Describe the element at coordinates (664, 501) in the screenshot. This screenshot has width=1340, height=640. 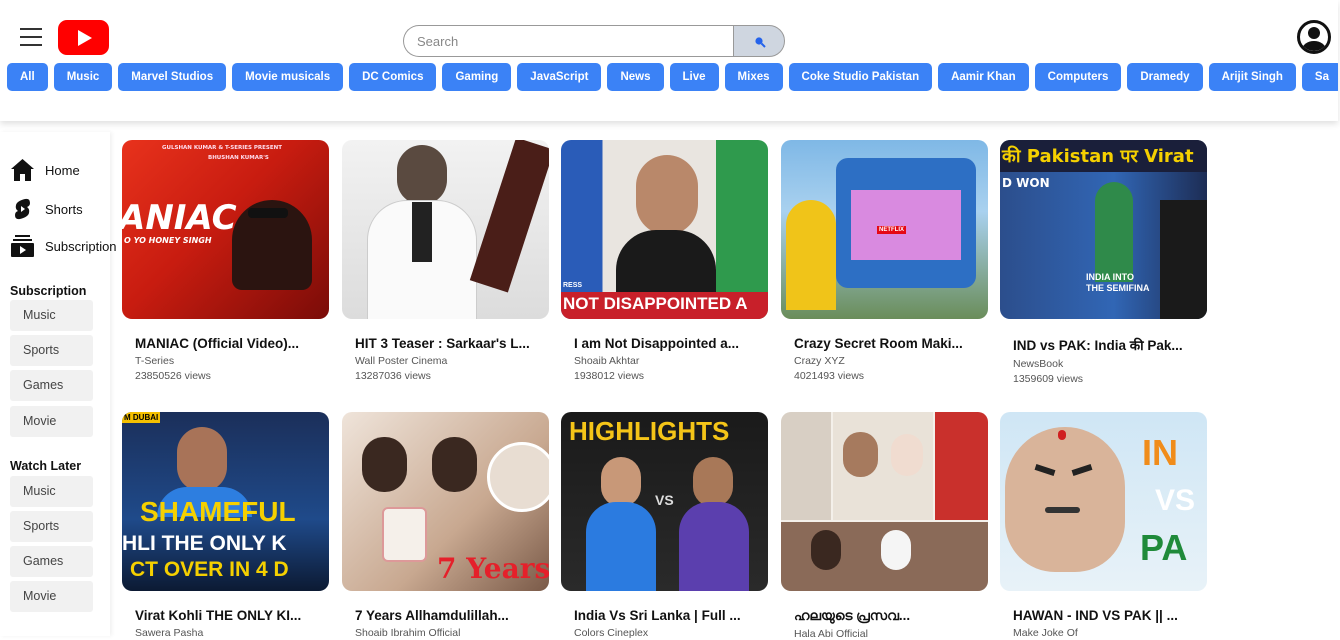
I see `video-thumbnail: HIGHLIGHTS VS` at that location.